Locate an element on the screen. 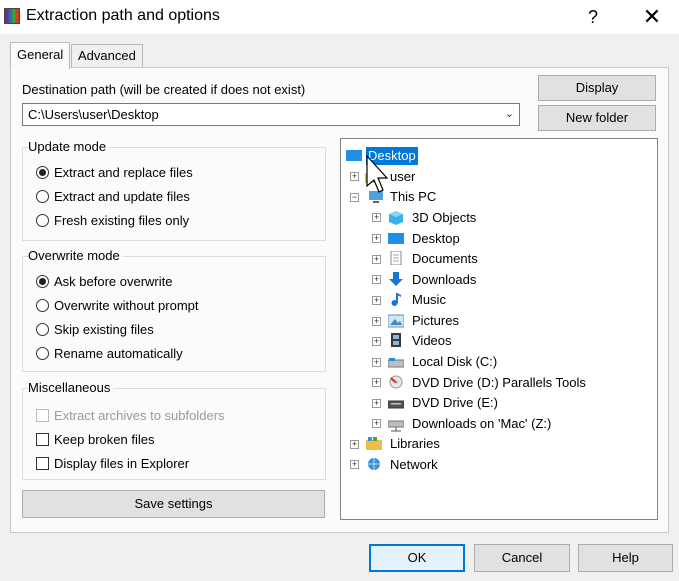 The width and height of the screenshot is (679, 581). window-title: Extraction path and options is located at coordinates (123, 15).